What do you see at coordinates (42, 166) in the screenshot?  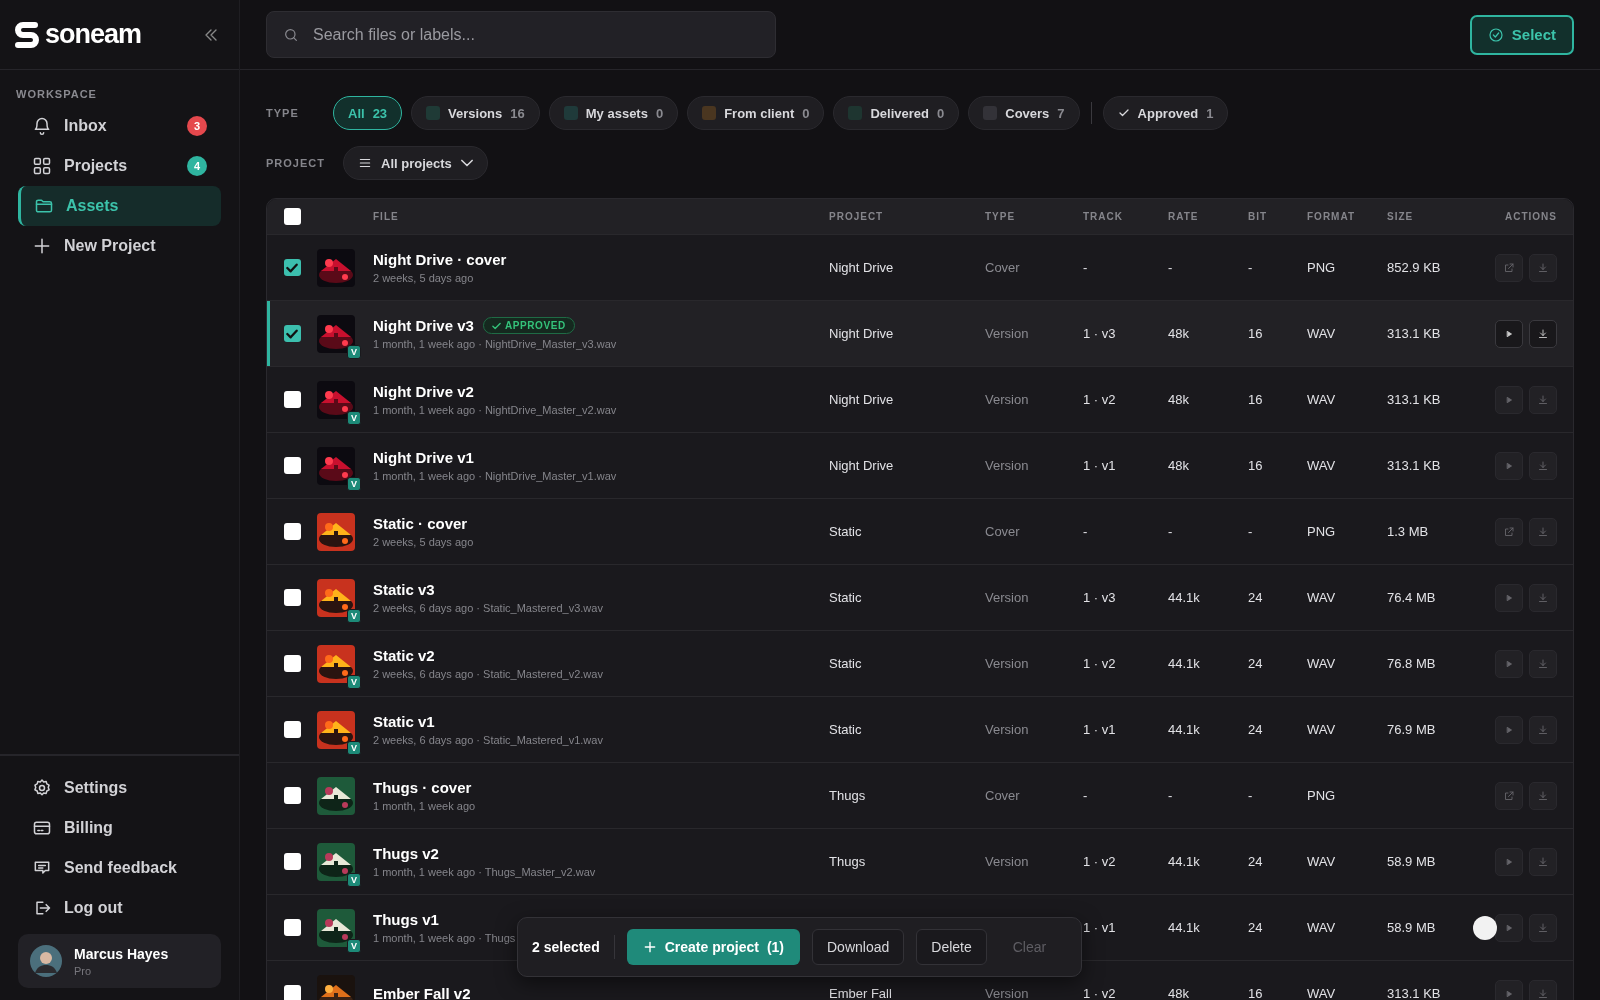 I see `grid-icon` at bounding box center [42, 166].